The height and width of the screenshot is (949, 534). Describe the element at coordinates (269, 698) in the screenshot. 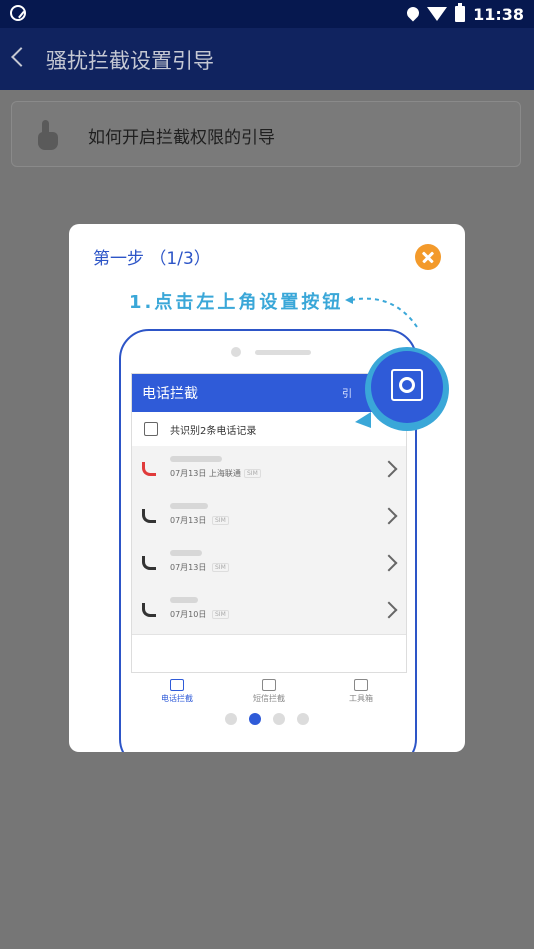

I see `nav-label: 短信拦截` at that location.